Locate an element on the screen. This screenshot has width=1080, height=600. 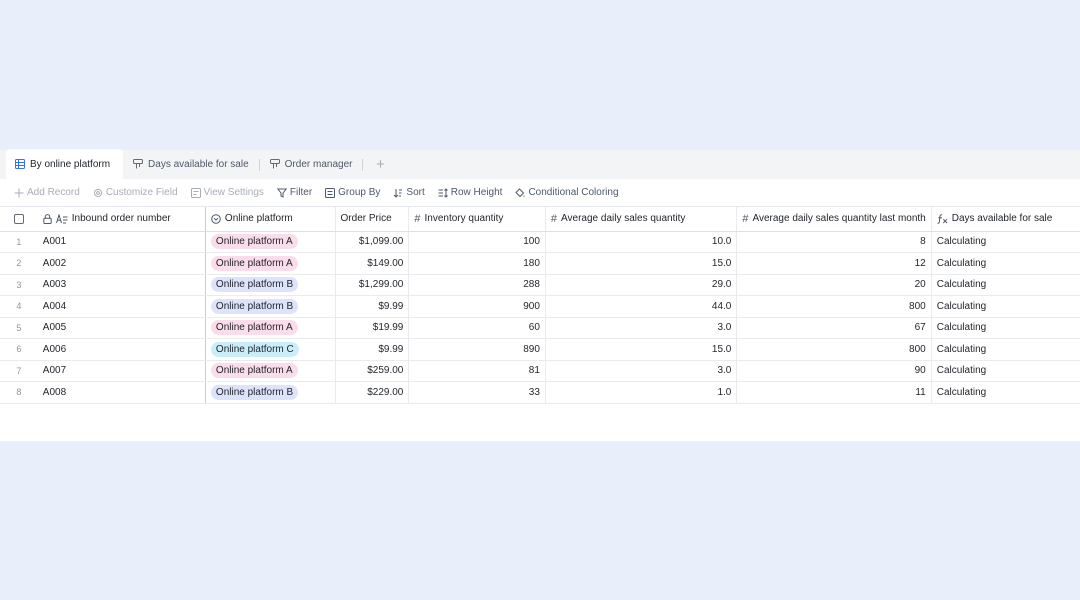
formula-icon is located at coordinates (942, 219).